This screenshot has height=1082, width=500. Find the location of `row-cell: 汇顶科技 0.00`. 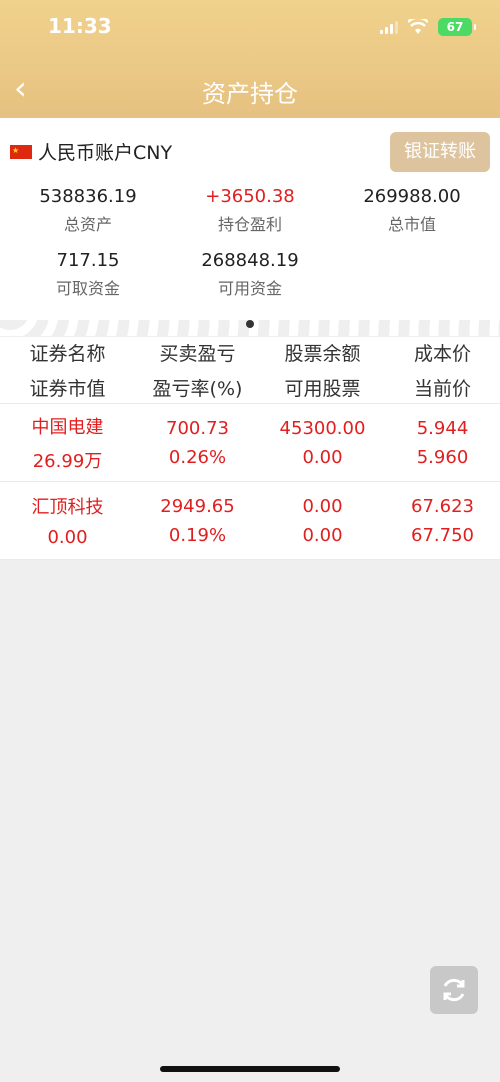

row-cell: 汇顶科技 0.00 is located at coordinates (67, 520).